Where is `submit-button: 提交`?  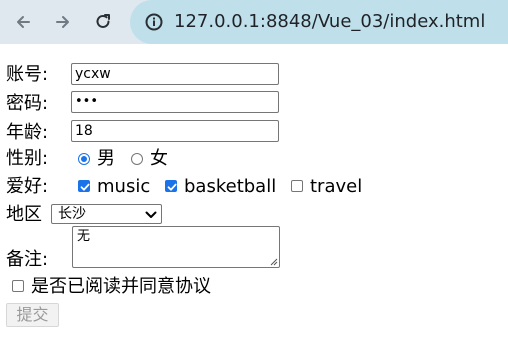 submit-button: 提交 is located at coordinates (32, 315).